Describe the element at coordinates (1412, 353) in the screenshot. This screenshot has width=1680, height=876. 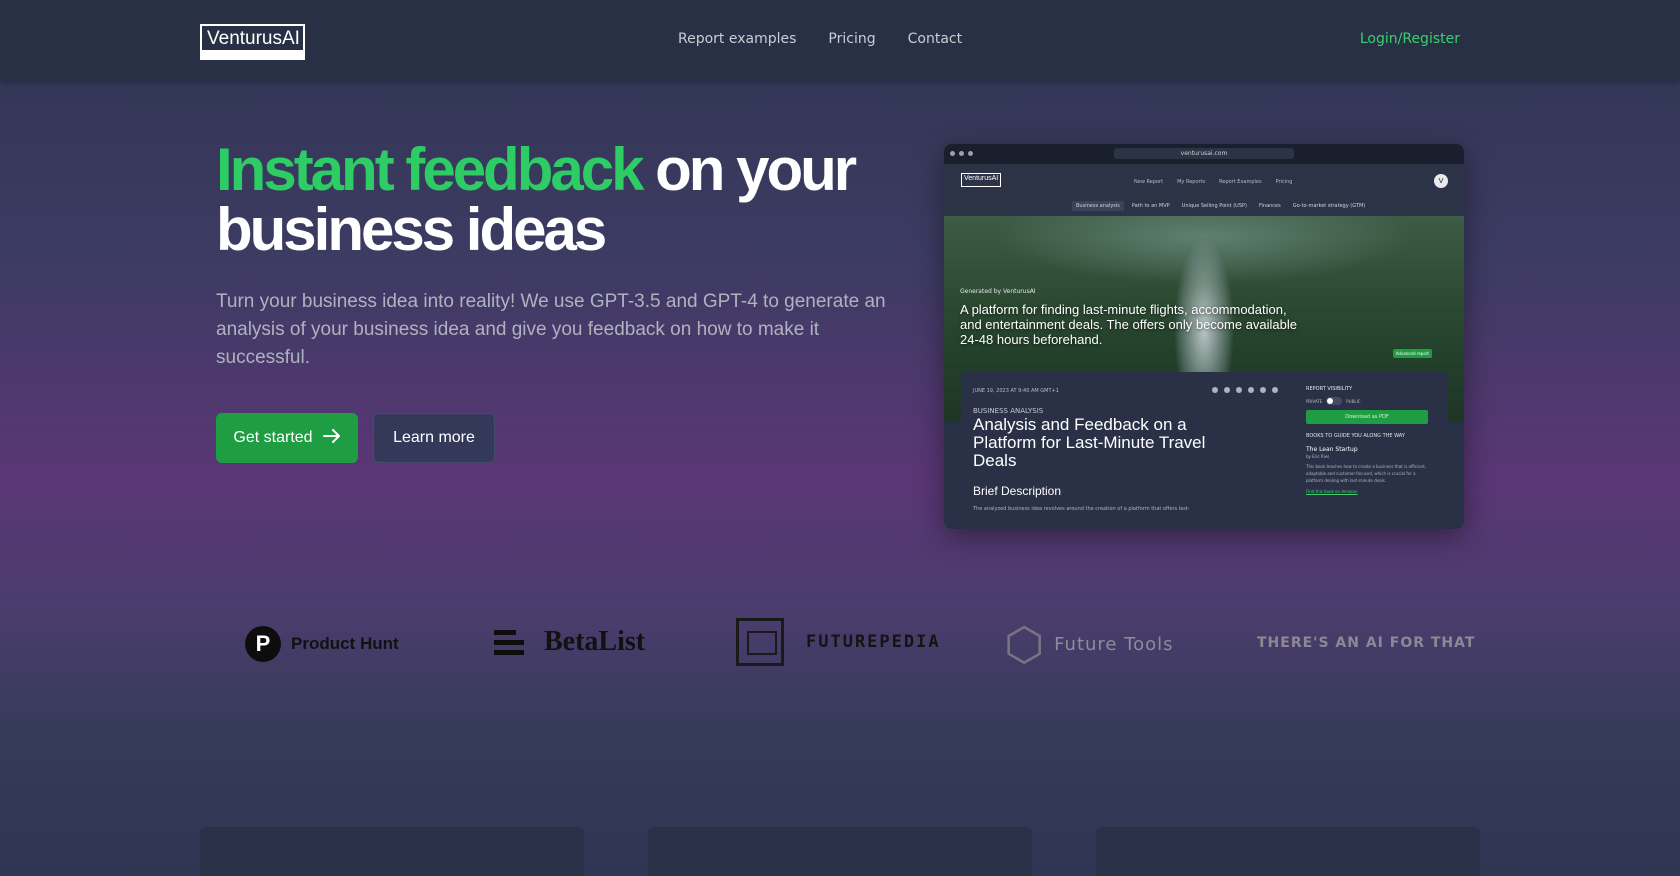
I see `advanced-report-badge: Advanced report` at that location.